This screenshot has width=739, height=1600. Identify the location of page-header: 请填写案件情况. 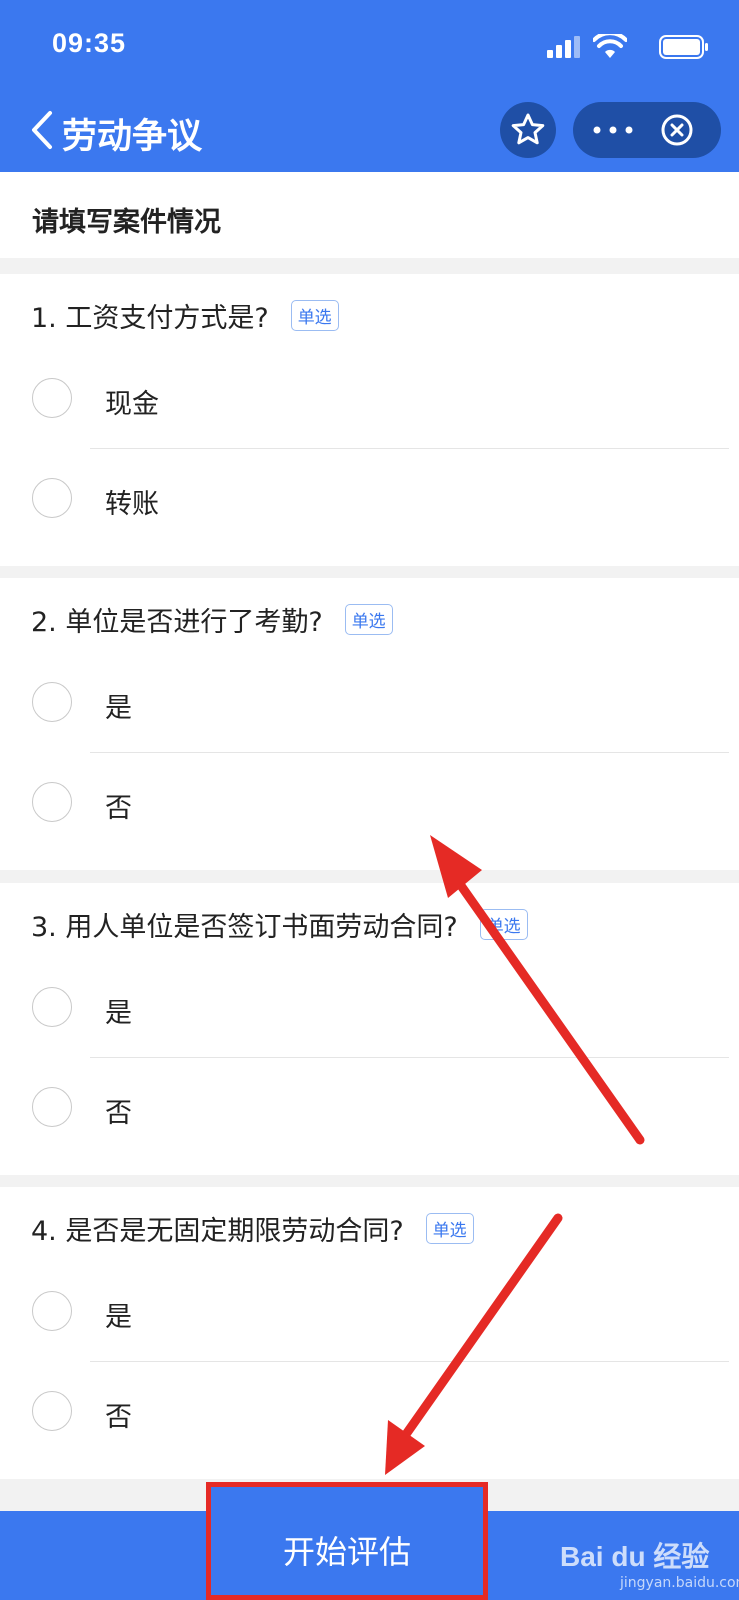
(369, 215).